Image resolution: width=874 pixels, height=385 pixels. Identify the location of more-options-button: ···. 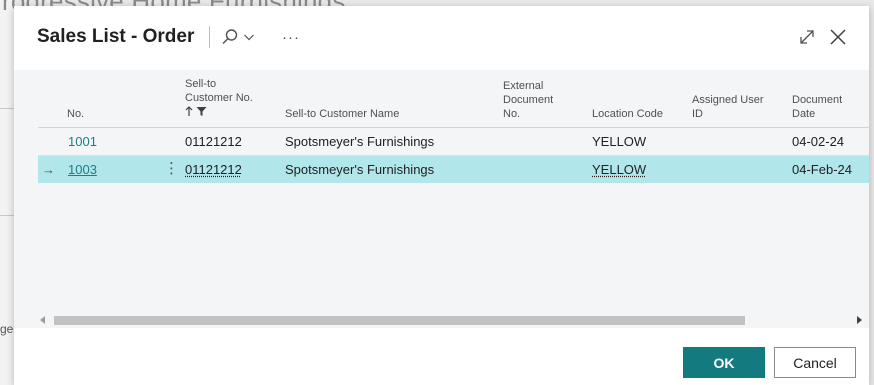
(291, 37).